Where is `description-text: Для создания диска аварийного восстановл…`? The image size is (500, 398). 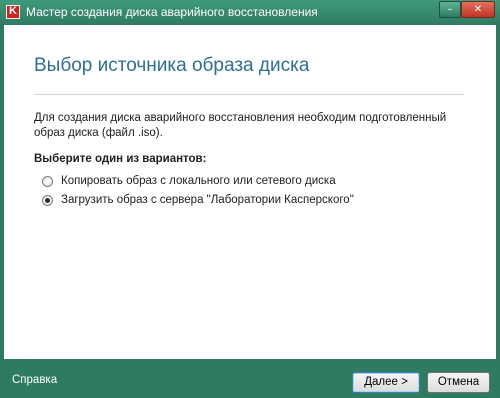
description-text: Для создания диска аварийного восстановл… is located at coordinates (240, 125).